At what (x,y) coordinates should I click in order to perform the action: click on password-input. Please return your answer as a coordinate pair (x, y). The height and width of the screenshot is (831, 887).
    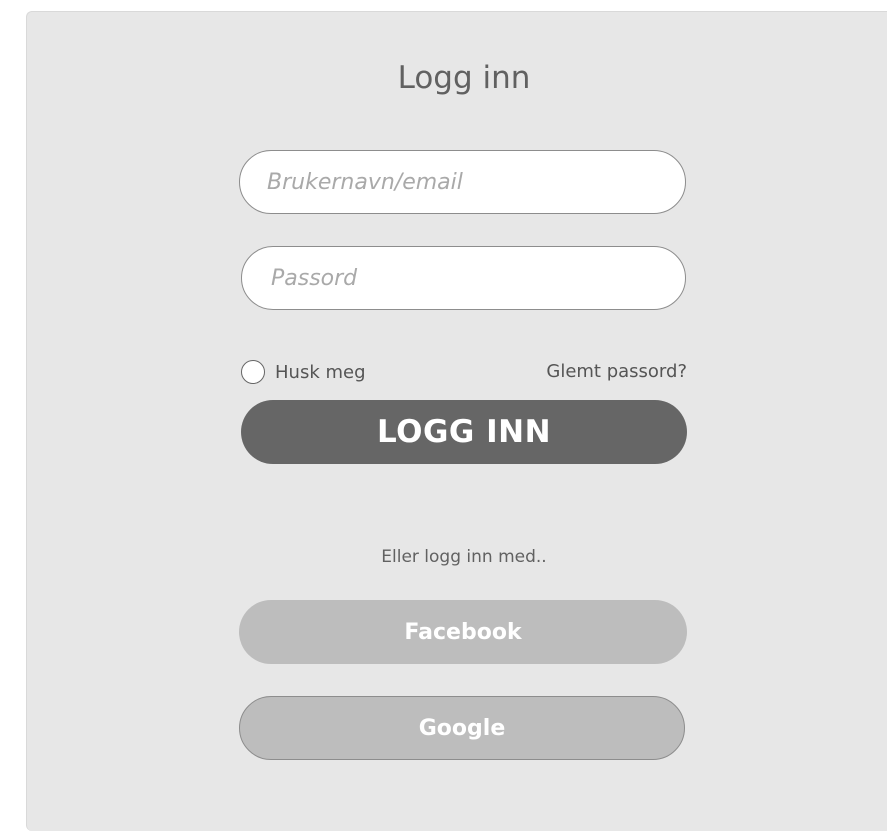
    Looking at the image, I should click on (463, 278).